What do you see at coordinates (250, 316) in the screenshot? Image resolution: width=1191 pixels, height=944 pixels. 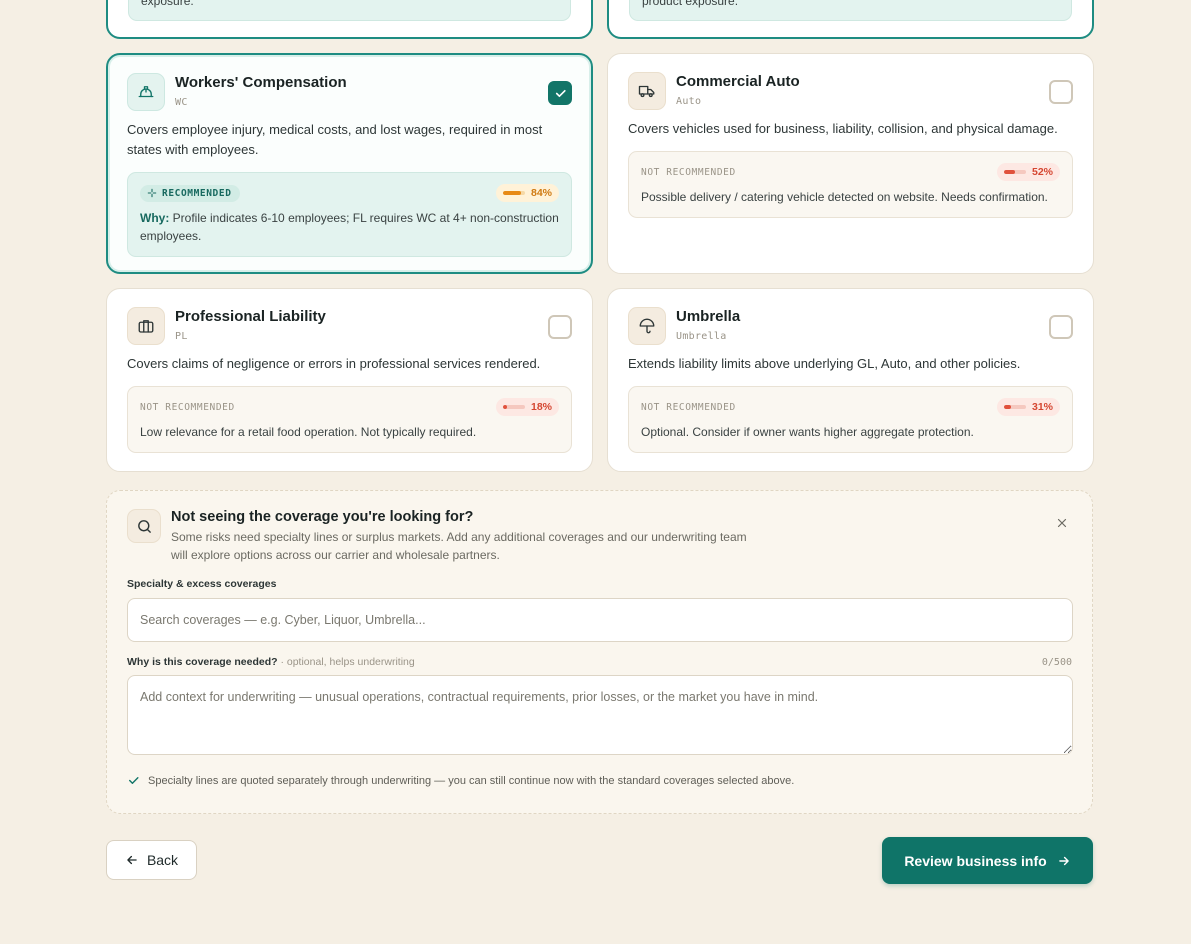 I see `coverage-title: Professional Liability` at bounding box center [250, 316].